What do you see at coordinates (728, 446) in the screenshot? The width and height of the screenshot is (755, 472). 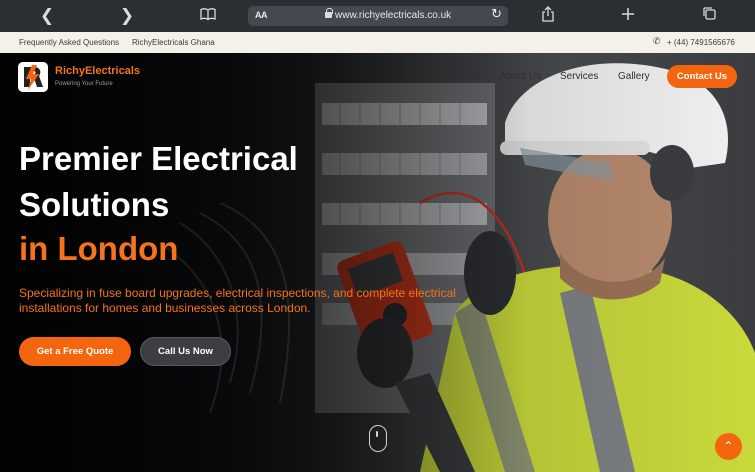 I see `chevron-up-icon: ⌃` at bounding box center [728, 446].